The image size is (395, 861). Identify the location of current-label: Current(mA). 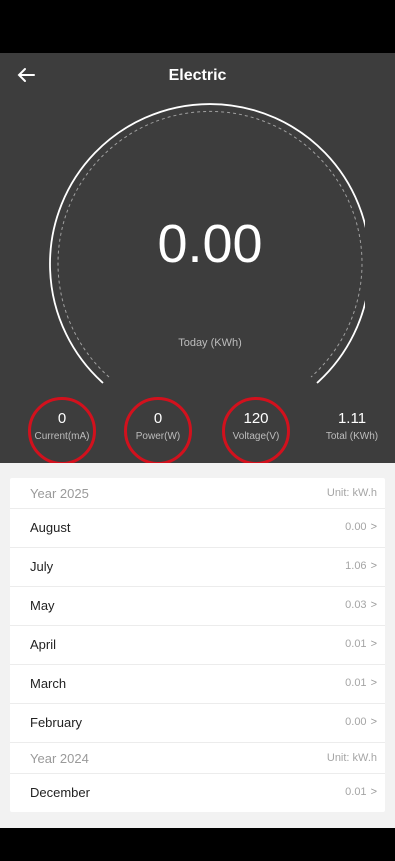
(62, 436).